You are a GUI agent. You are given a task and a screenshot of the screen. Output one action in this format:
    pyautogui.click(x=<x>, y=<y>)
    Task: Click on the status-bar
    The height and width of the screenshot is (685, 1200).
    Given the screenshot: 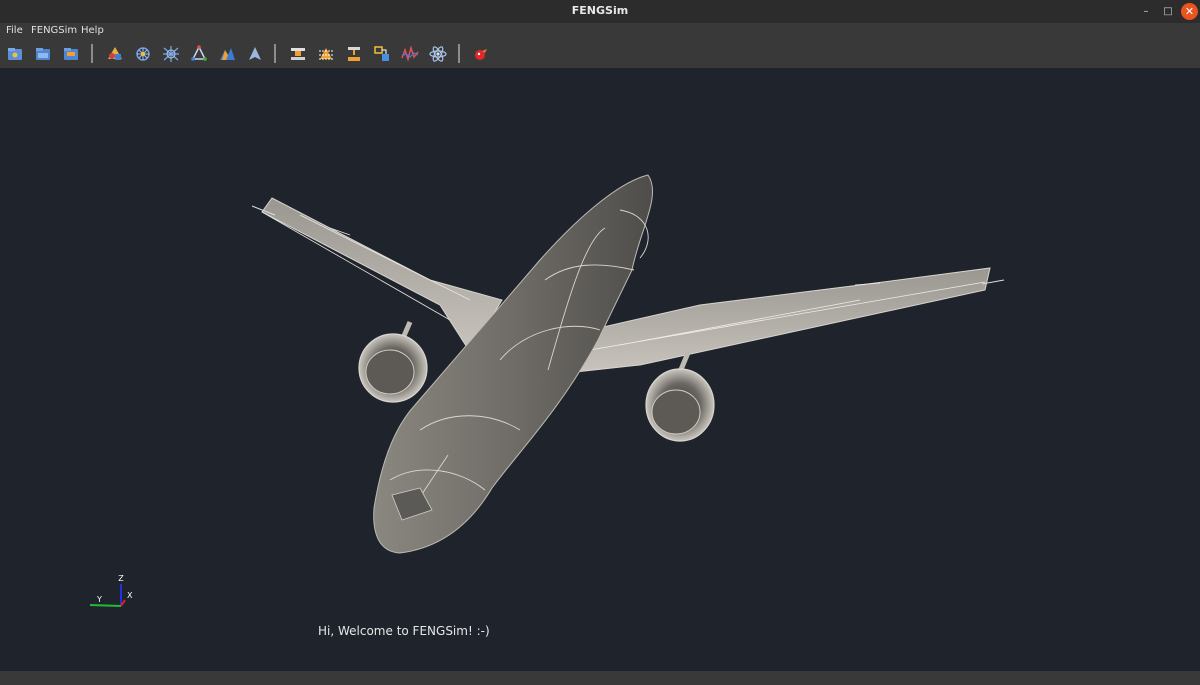 What is the action you would take?
    pyautogui.click(x=600, y=678)
    